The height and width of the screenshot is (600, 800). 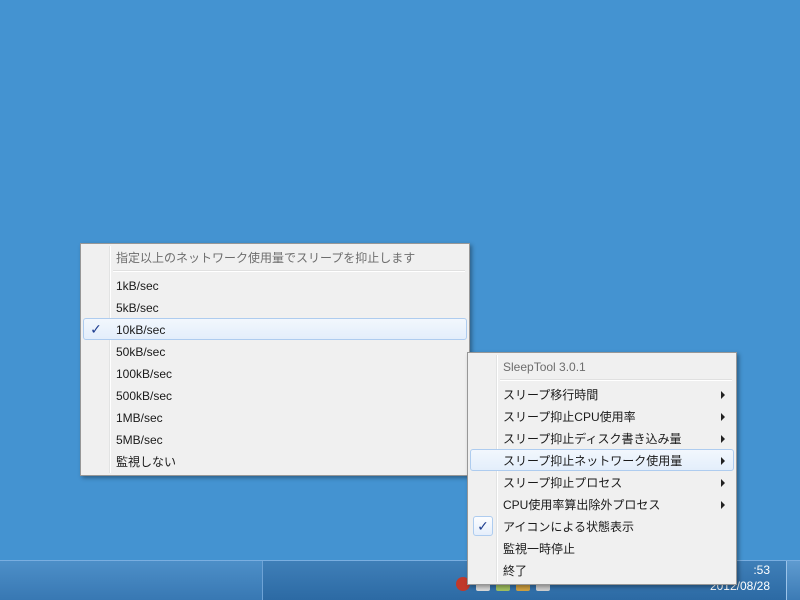 What do you see at coordinates (275, 351) in the screenshot?
I see `submenu-item-50kb: 50kB/sec` at bounding box center [275, 351].